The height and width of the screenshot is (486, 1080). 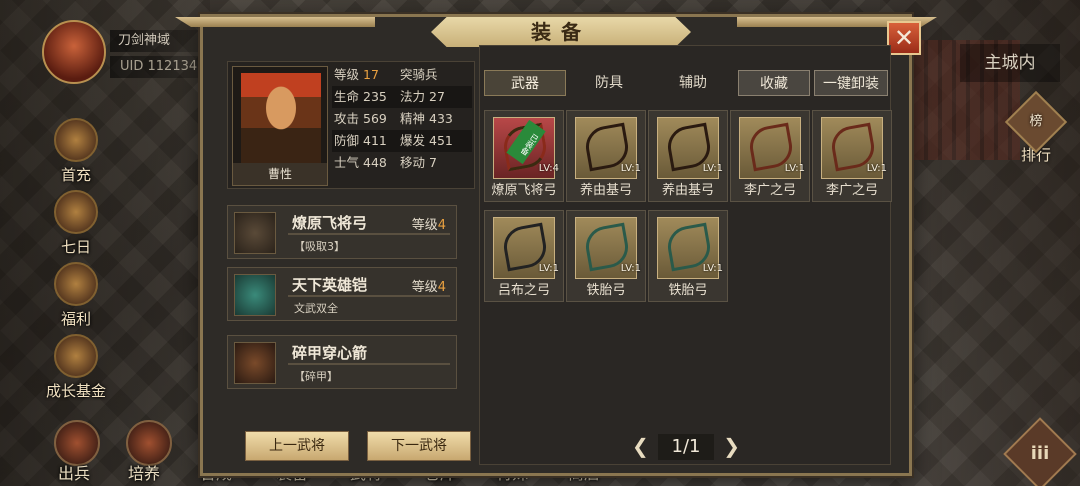 What do you see at coordinates (1040, 453) in the screenshot?
I see `menu-icon: iii` at bounding box center [1040, 453].